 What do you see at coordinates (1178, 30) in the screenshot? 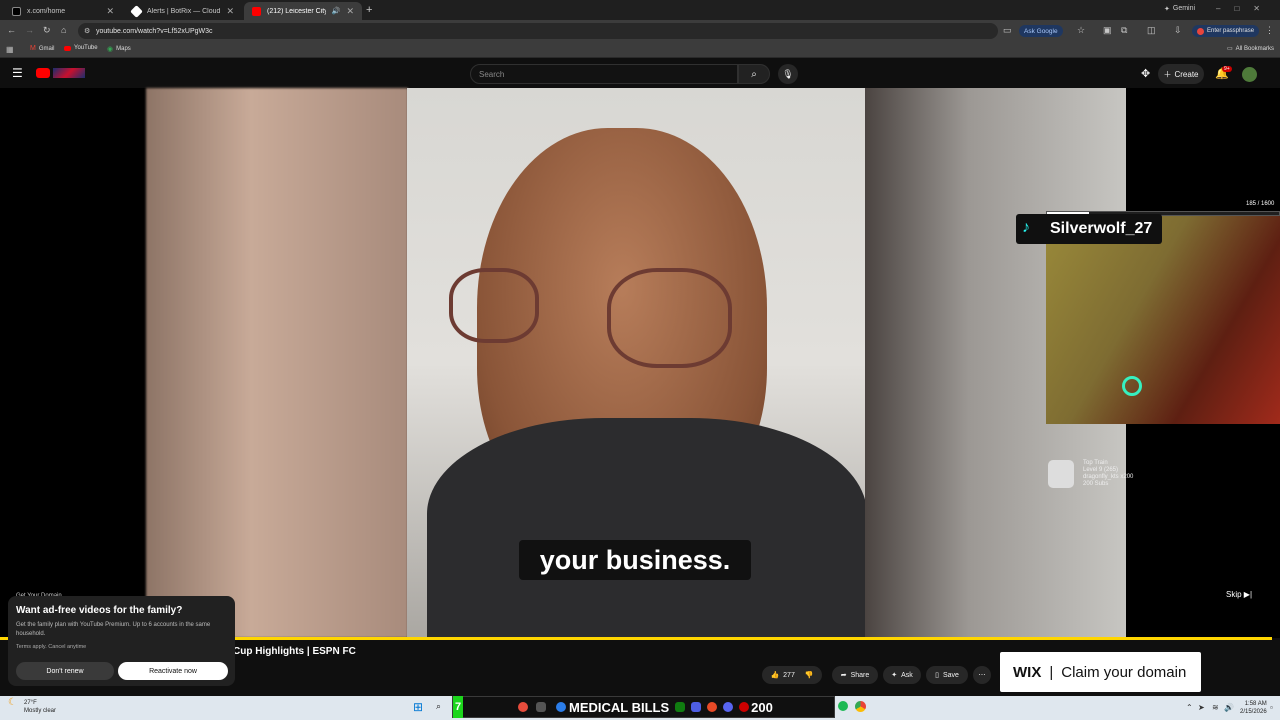
I see `downloads-icon: ⇩` at bounding box center [1178, 30].